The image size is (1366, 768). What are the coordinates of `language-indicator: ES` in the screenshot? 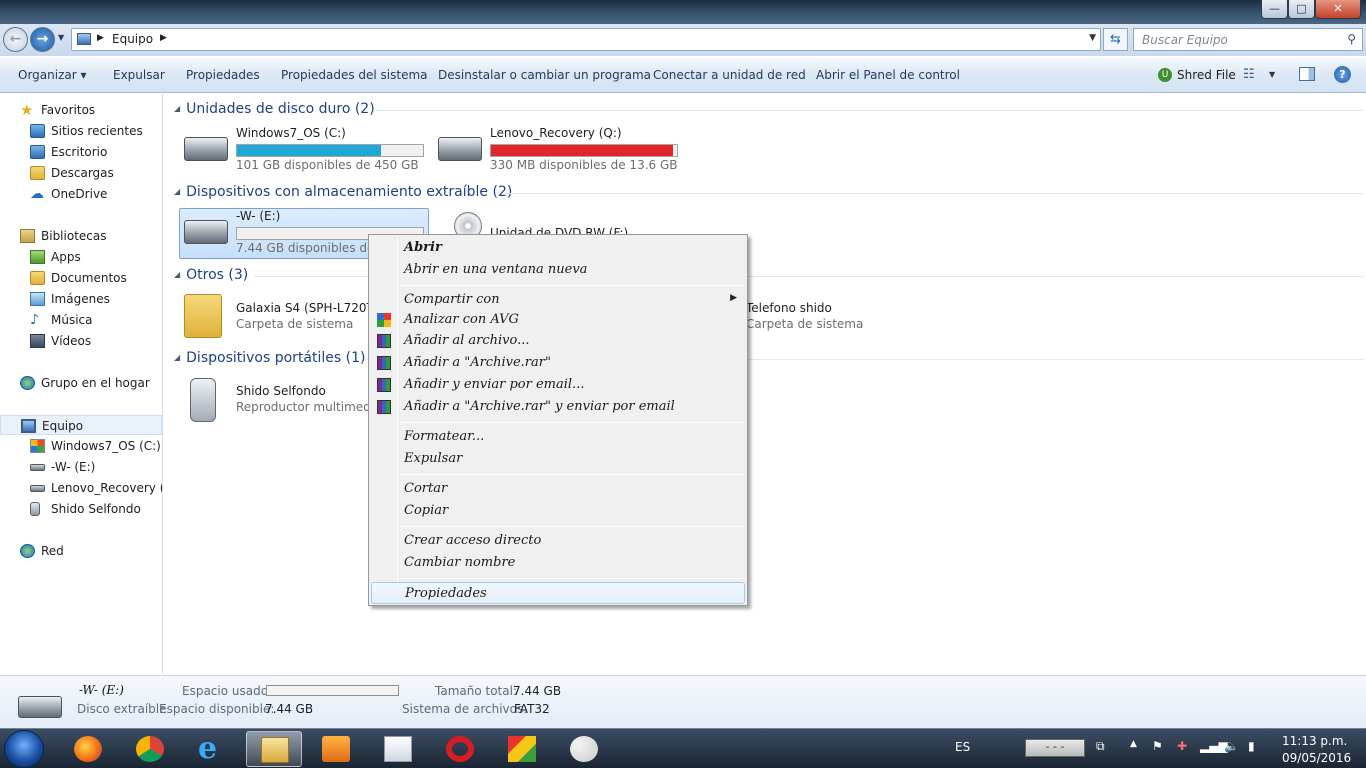 It's located at (962, 747).